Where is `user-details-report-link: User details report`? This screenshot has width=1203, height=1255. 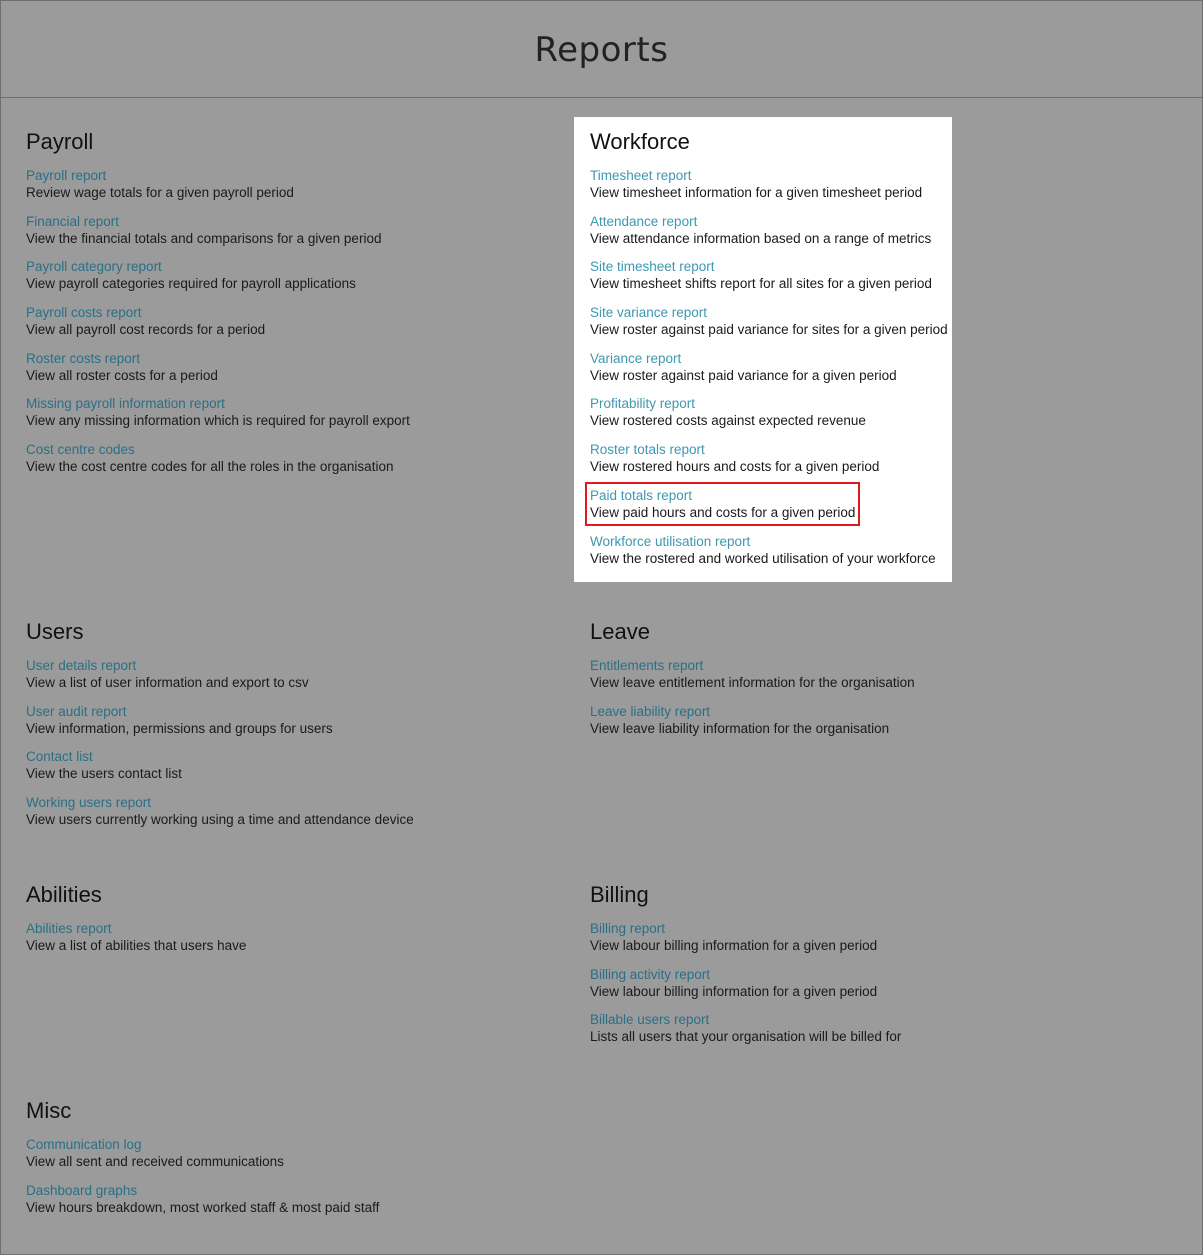 user-details-report-link: User details report is located at coordinates (286, 665).